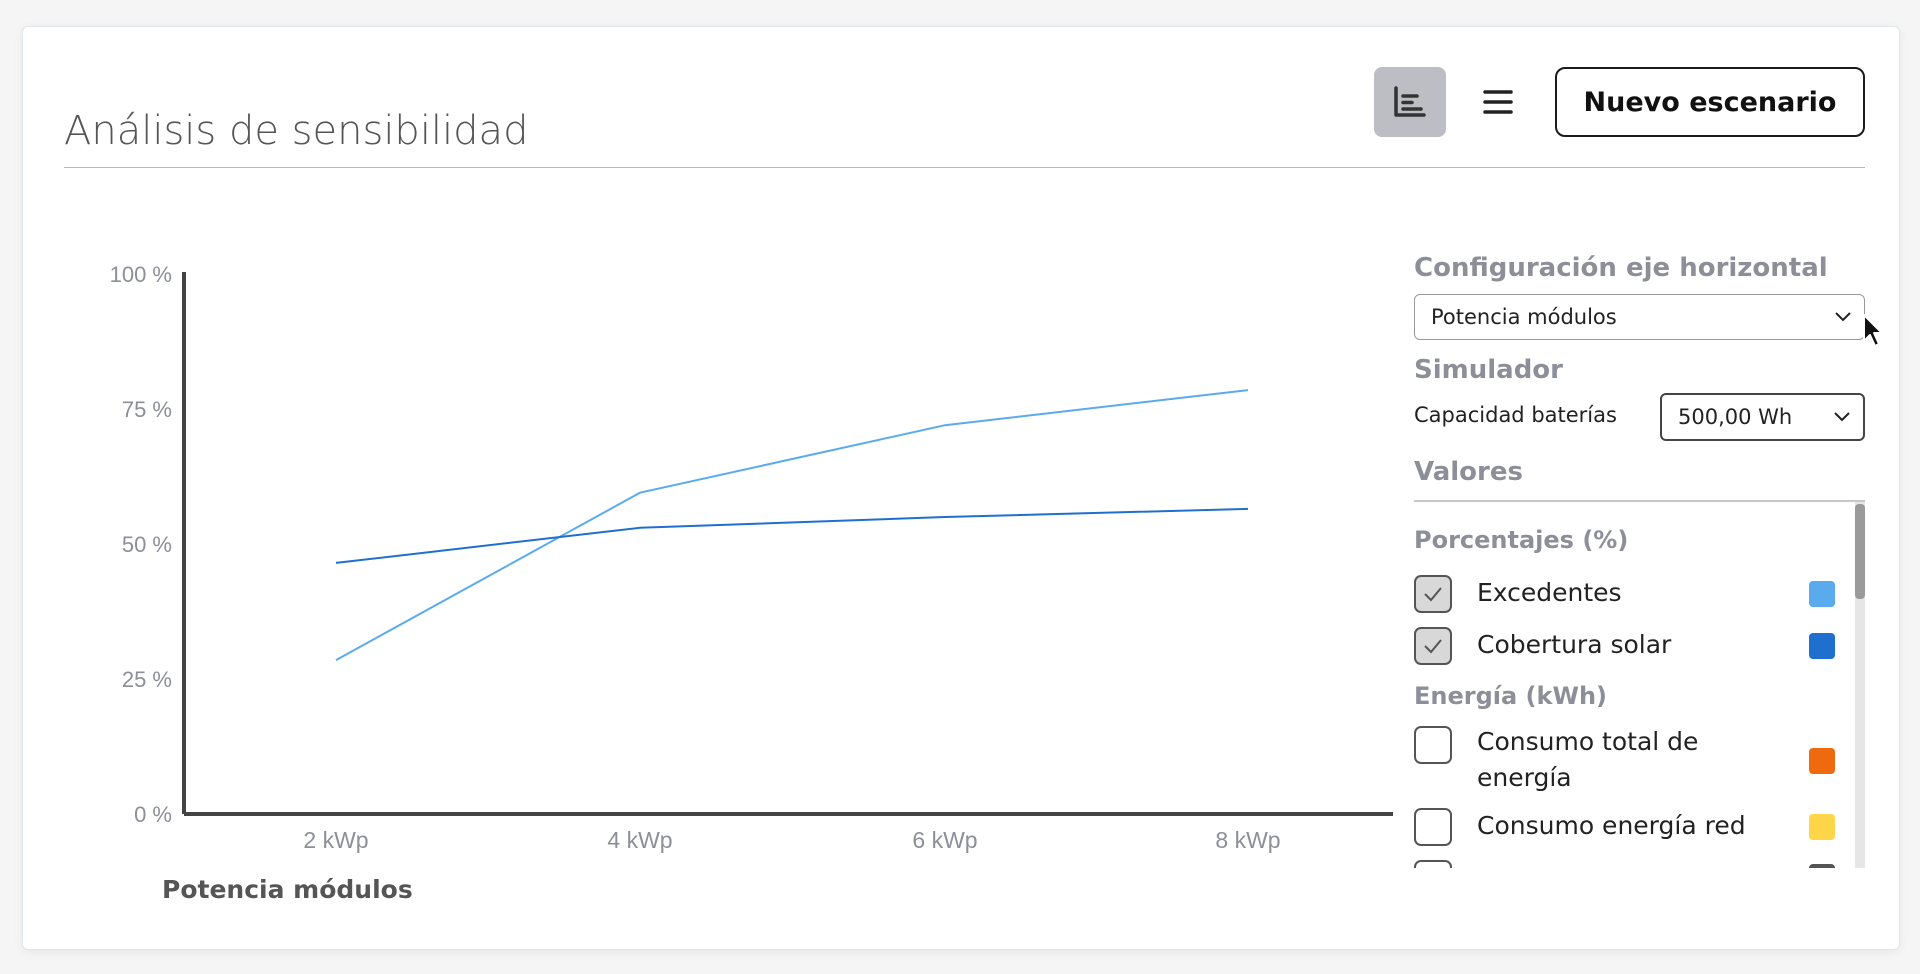 The image size is (1920, 974). Describe the element at coordinates (1873, 330) in the screenshot. I see `mouse-pointer-icon` at that location.